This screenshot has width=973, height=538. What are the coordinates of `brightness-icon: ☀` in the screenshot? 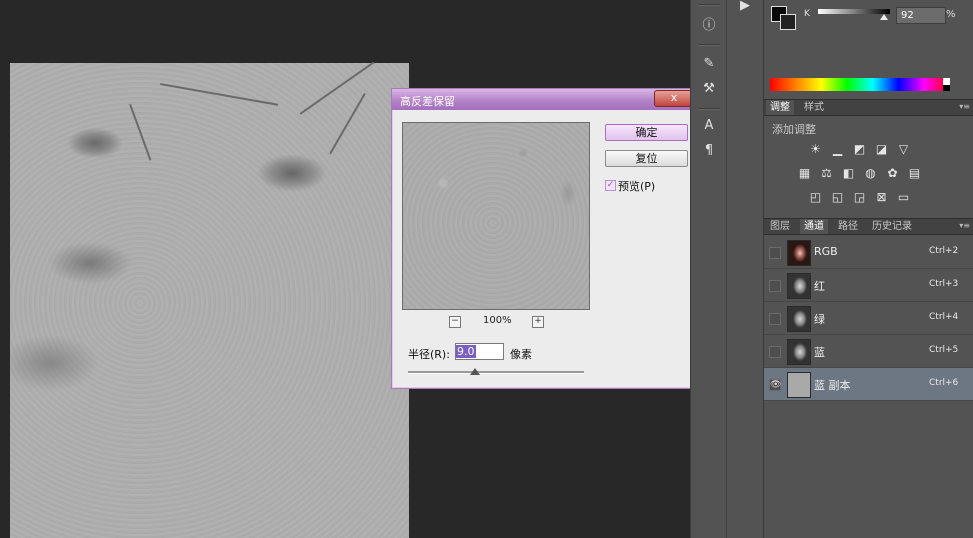 It's located at (815, 149).